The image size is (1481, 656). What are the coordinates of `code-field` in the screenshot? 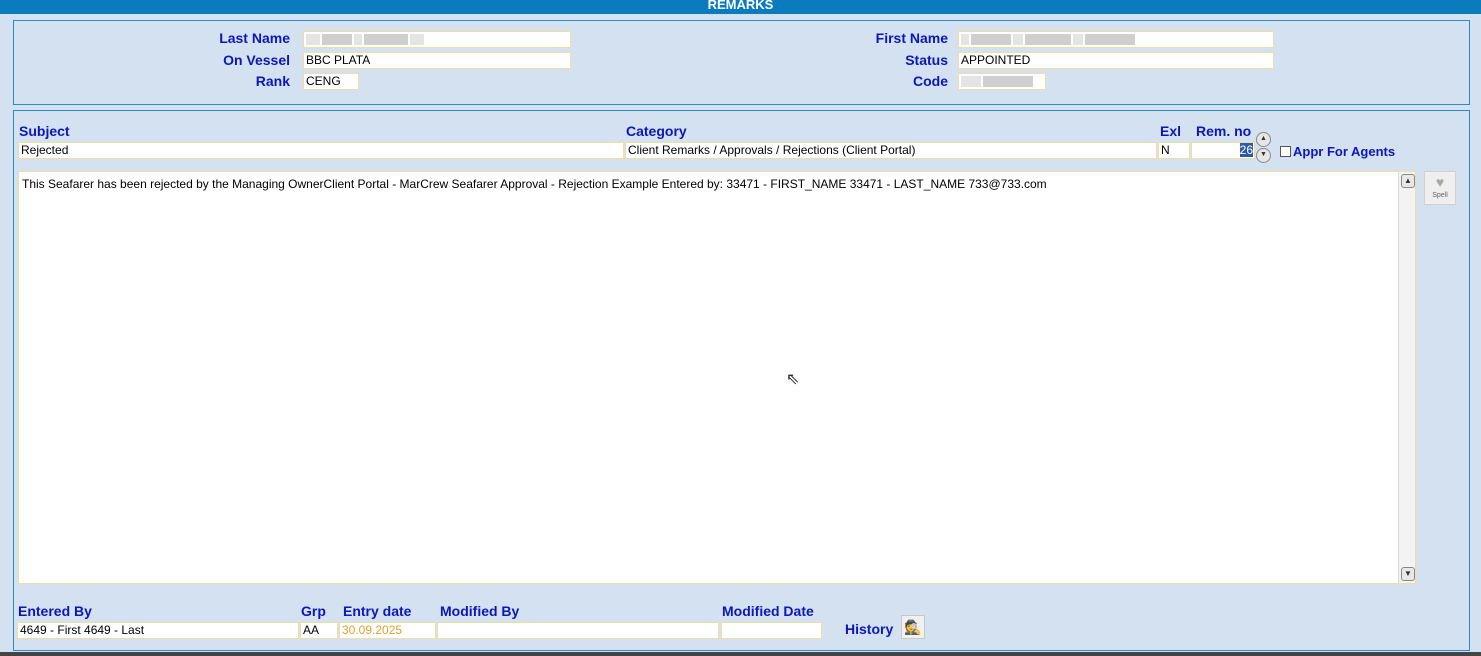 It's located at (1002, 81).